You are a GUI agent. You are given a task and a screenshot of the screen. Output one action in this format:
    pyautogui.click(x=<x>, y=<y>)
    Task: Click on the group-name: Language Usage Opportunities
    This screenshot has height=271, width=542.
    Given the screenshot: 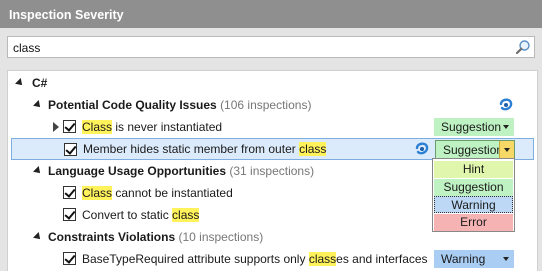 What is the action you would take?
    pyautogui.click(x=137, y=171)
    